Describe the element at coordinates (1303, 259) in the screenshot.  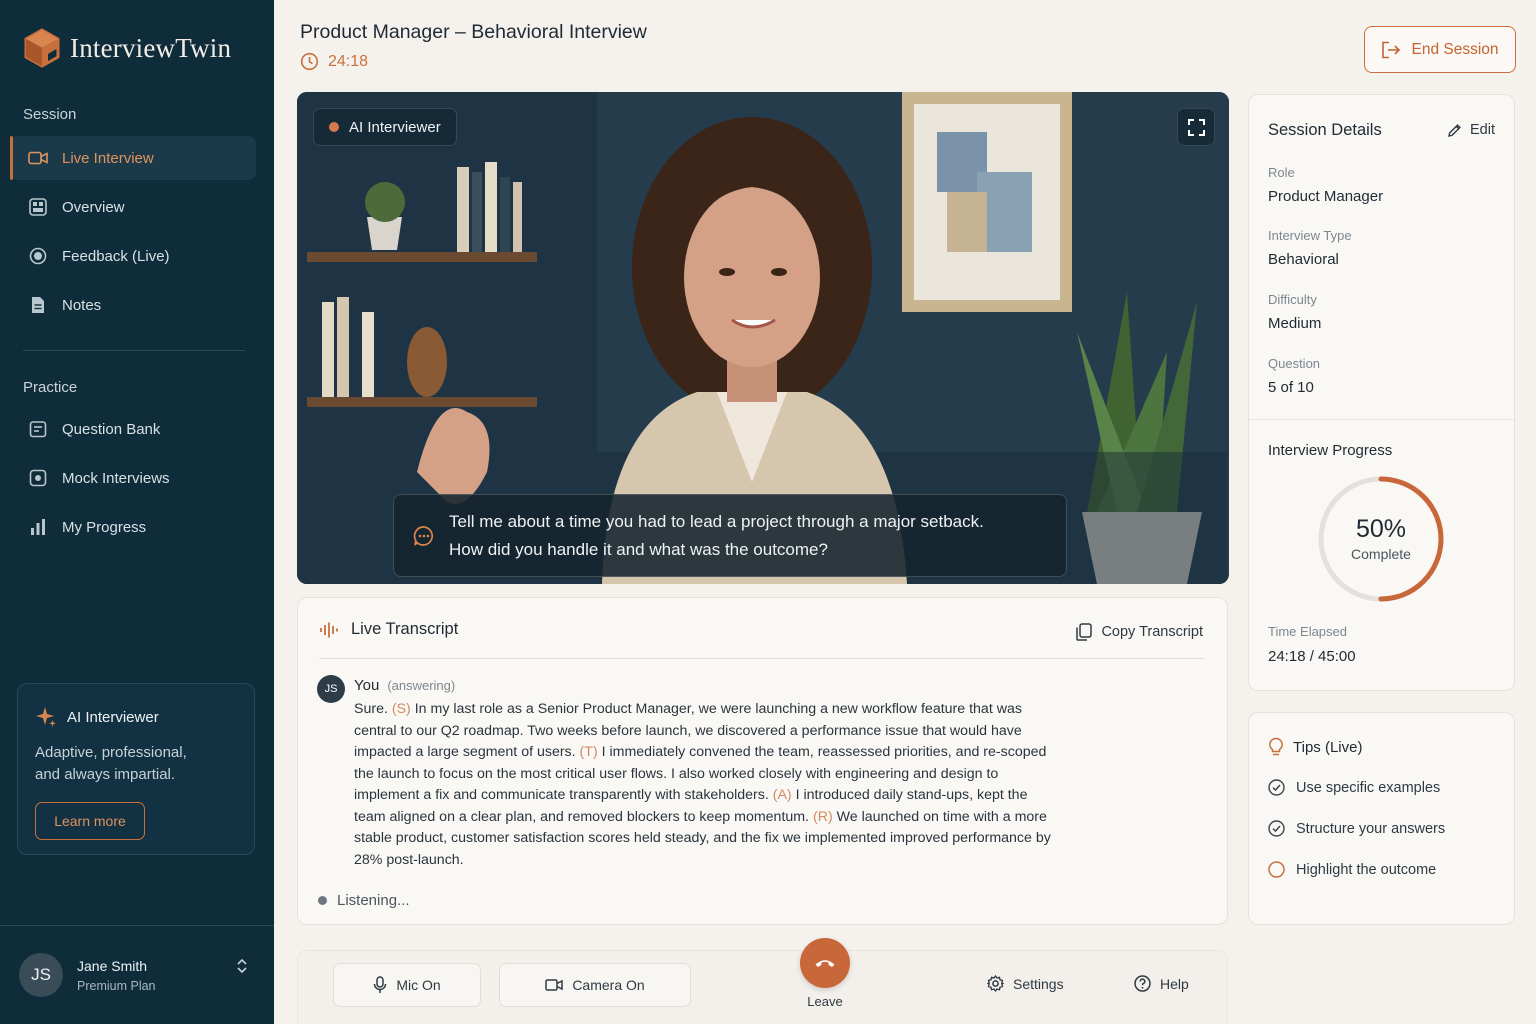
I see `field-value-interview-type: Behavioral` at that location.